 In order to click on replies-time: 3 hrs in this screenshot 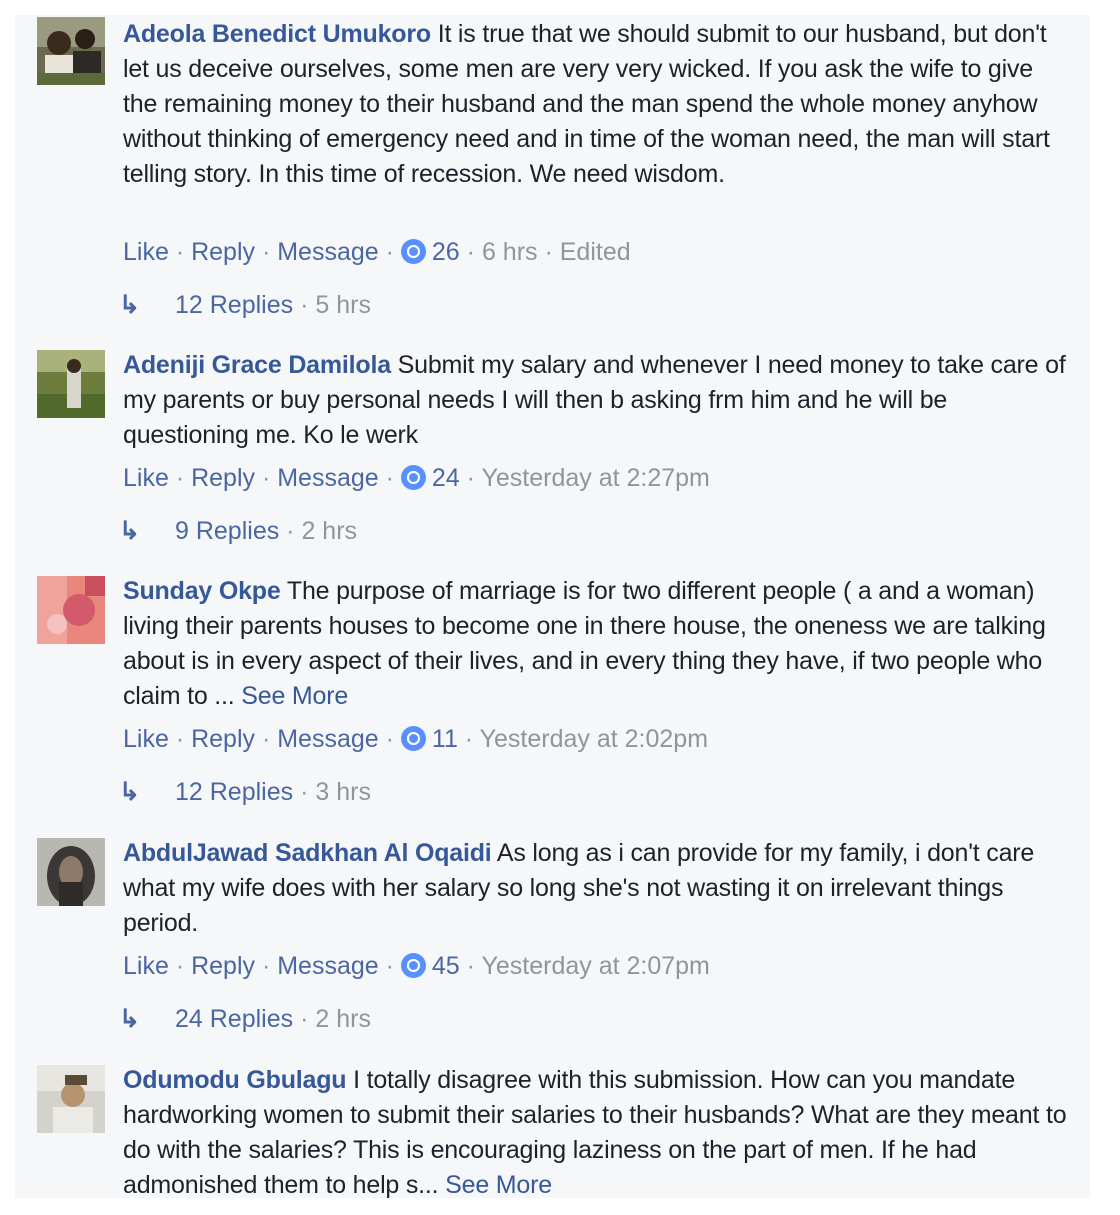, I will do `click(343, 792)`.